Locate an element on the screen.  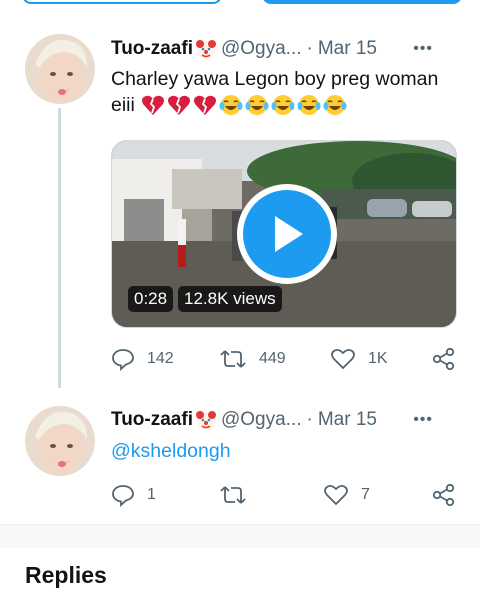
reply-count: 142 is located at coordinates (160, 358).